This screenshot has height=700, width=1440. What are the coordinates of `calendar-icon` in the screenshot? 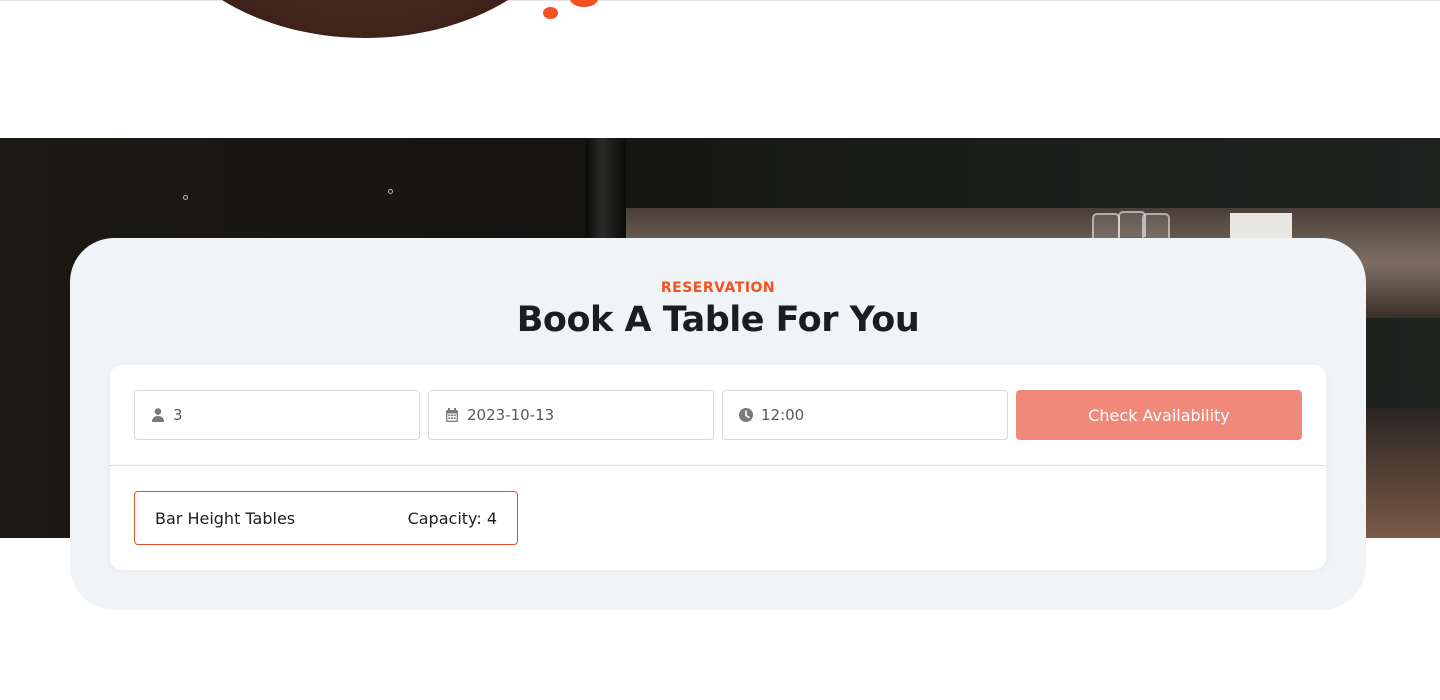 It's located at (452, 415).